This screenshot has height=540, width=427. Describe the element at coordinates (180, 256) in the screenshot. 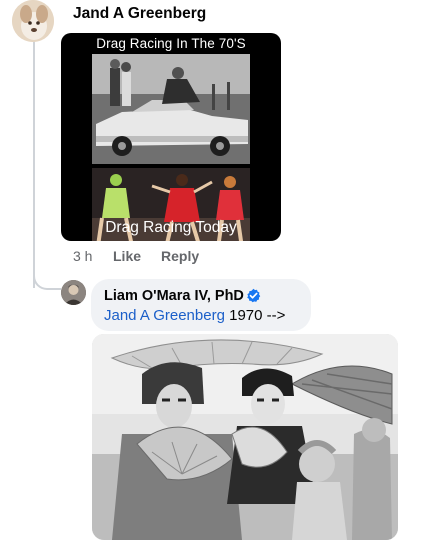

I see `reply-button: Reply` at that location.